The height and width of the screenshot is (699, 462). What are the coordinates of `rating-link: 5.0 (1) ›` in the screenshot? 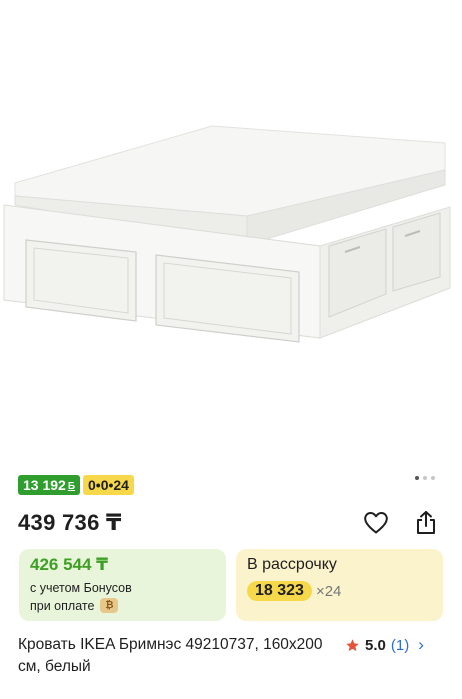 It's located at (384, 645).